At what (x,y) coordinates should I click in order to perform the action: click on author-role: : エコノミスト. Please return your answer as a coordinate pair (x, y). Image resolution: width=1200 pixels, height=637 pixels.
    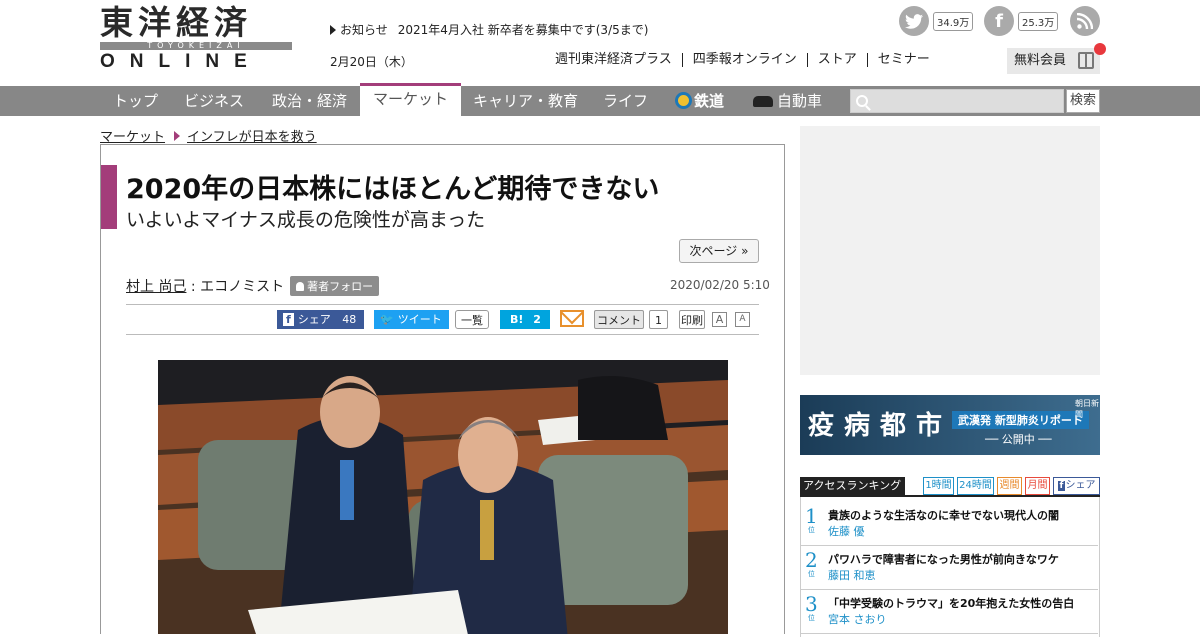
    Looking at the image, I should click on (235, 287).